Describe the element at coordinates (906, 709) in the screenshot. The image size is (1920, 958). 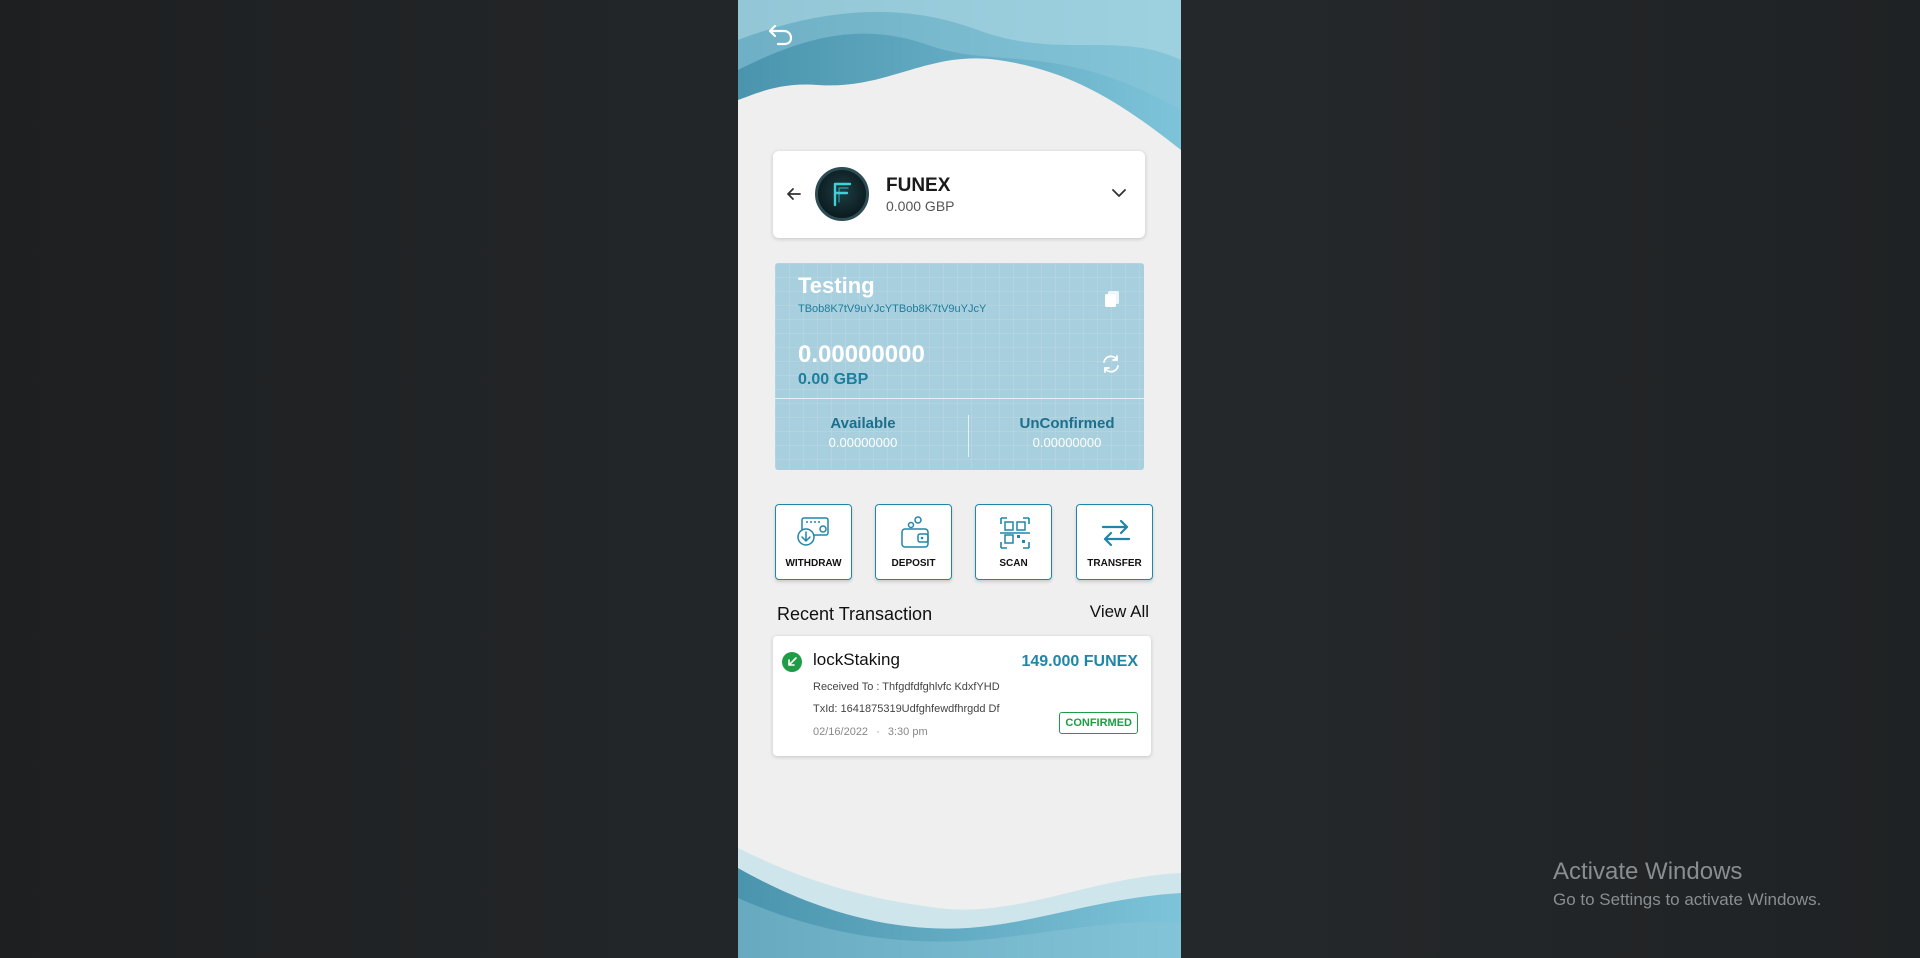
I see `transaction-txid: TxId: 1641875319Udfghfewdfhrgdd Df` at that location.